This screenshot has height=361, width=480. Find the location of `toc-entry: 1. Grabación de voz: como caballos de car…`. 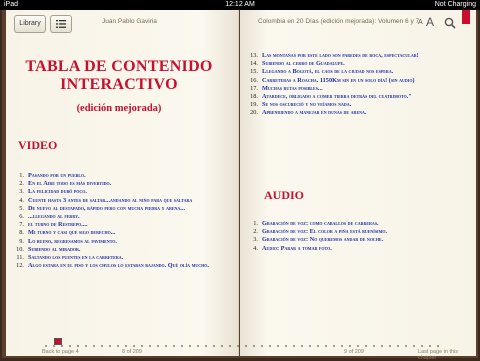

toc-entry: 1. Grabación de voz: como caballos de car… is located at coordinates (355, 223).